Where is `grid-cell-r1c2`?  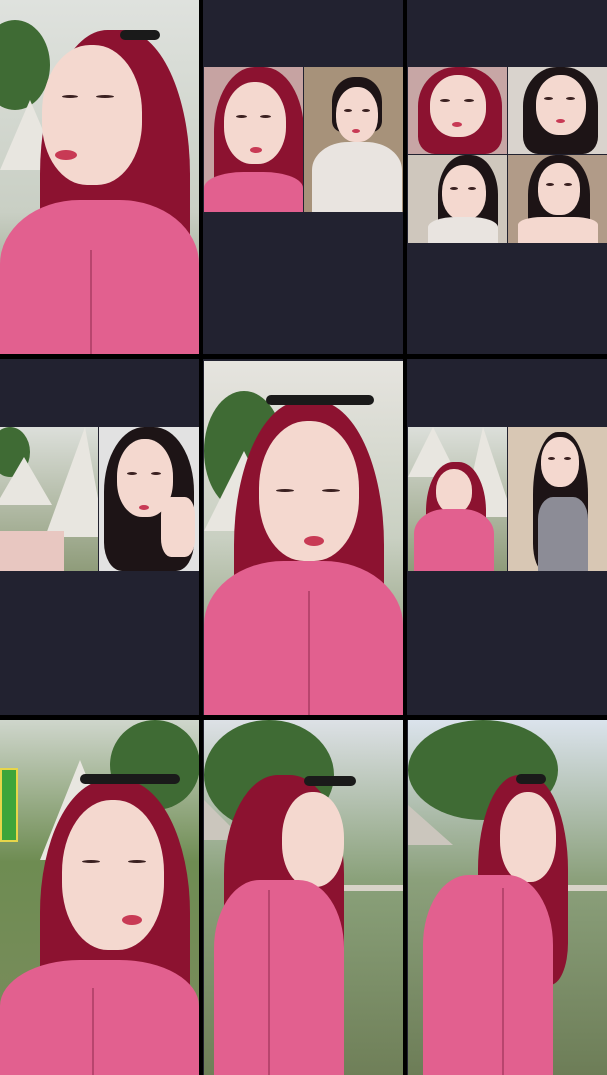
grid-cell-r1c2 is located at coordinates (303, 177).